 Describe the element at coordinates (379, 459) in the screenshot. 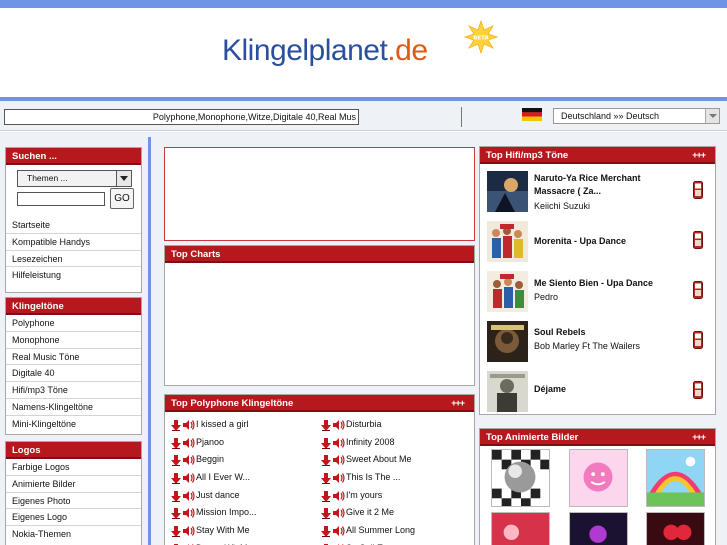

I see `ringtone-title: Sweet About Me` at that location.